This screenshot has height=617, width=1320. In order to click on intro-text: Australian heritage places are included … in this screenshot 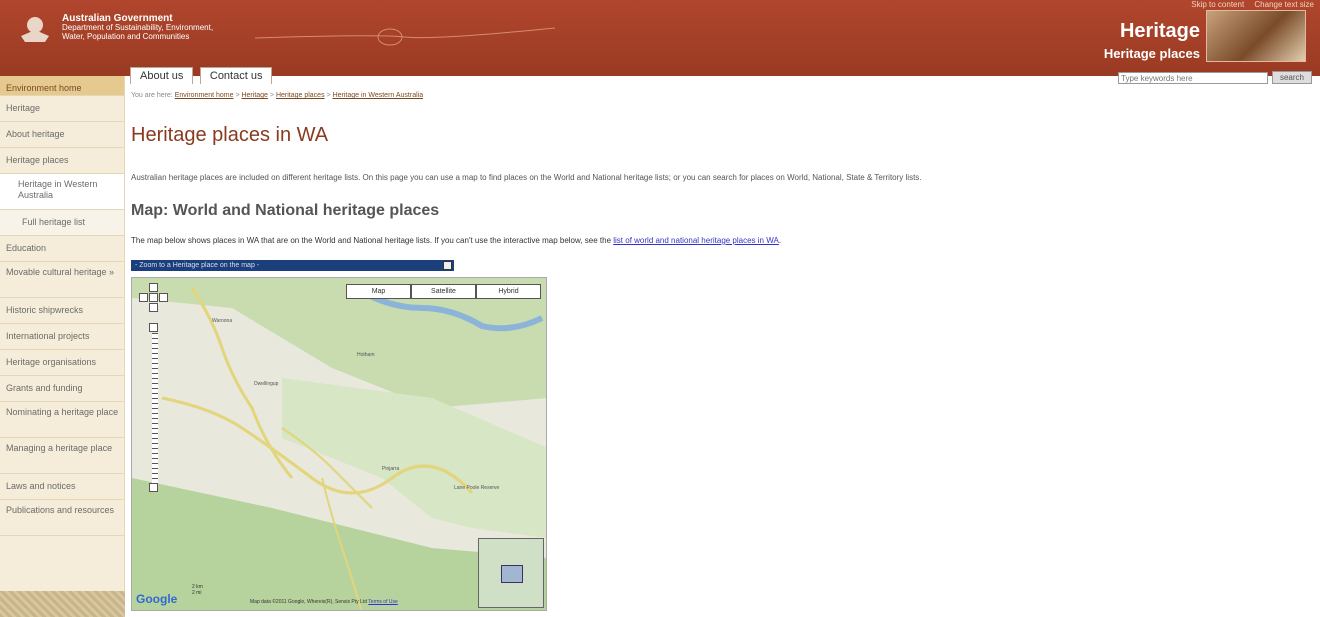, I will do `click(526, 177)`.